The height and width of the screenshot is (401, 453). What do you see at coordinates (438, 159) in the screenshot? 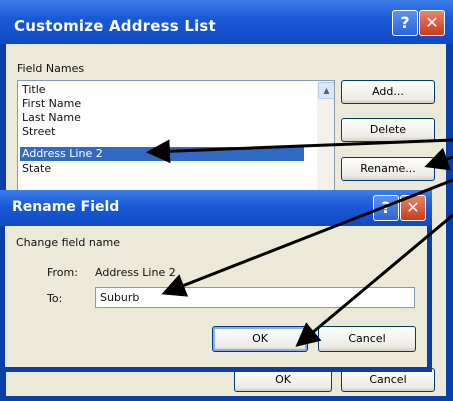
I see `arrow-to-rename-button` at bounding box center [438, 159].